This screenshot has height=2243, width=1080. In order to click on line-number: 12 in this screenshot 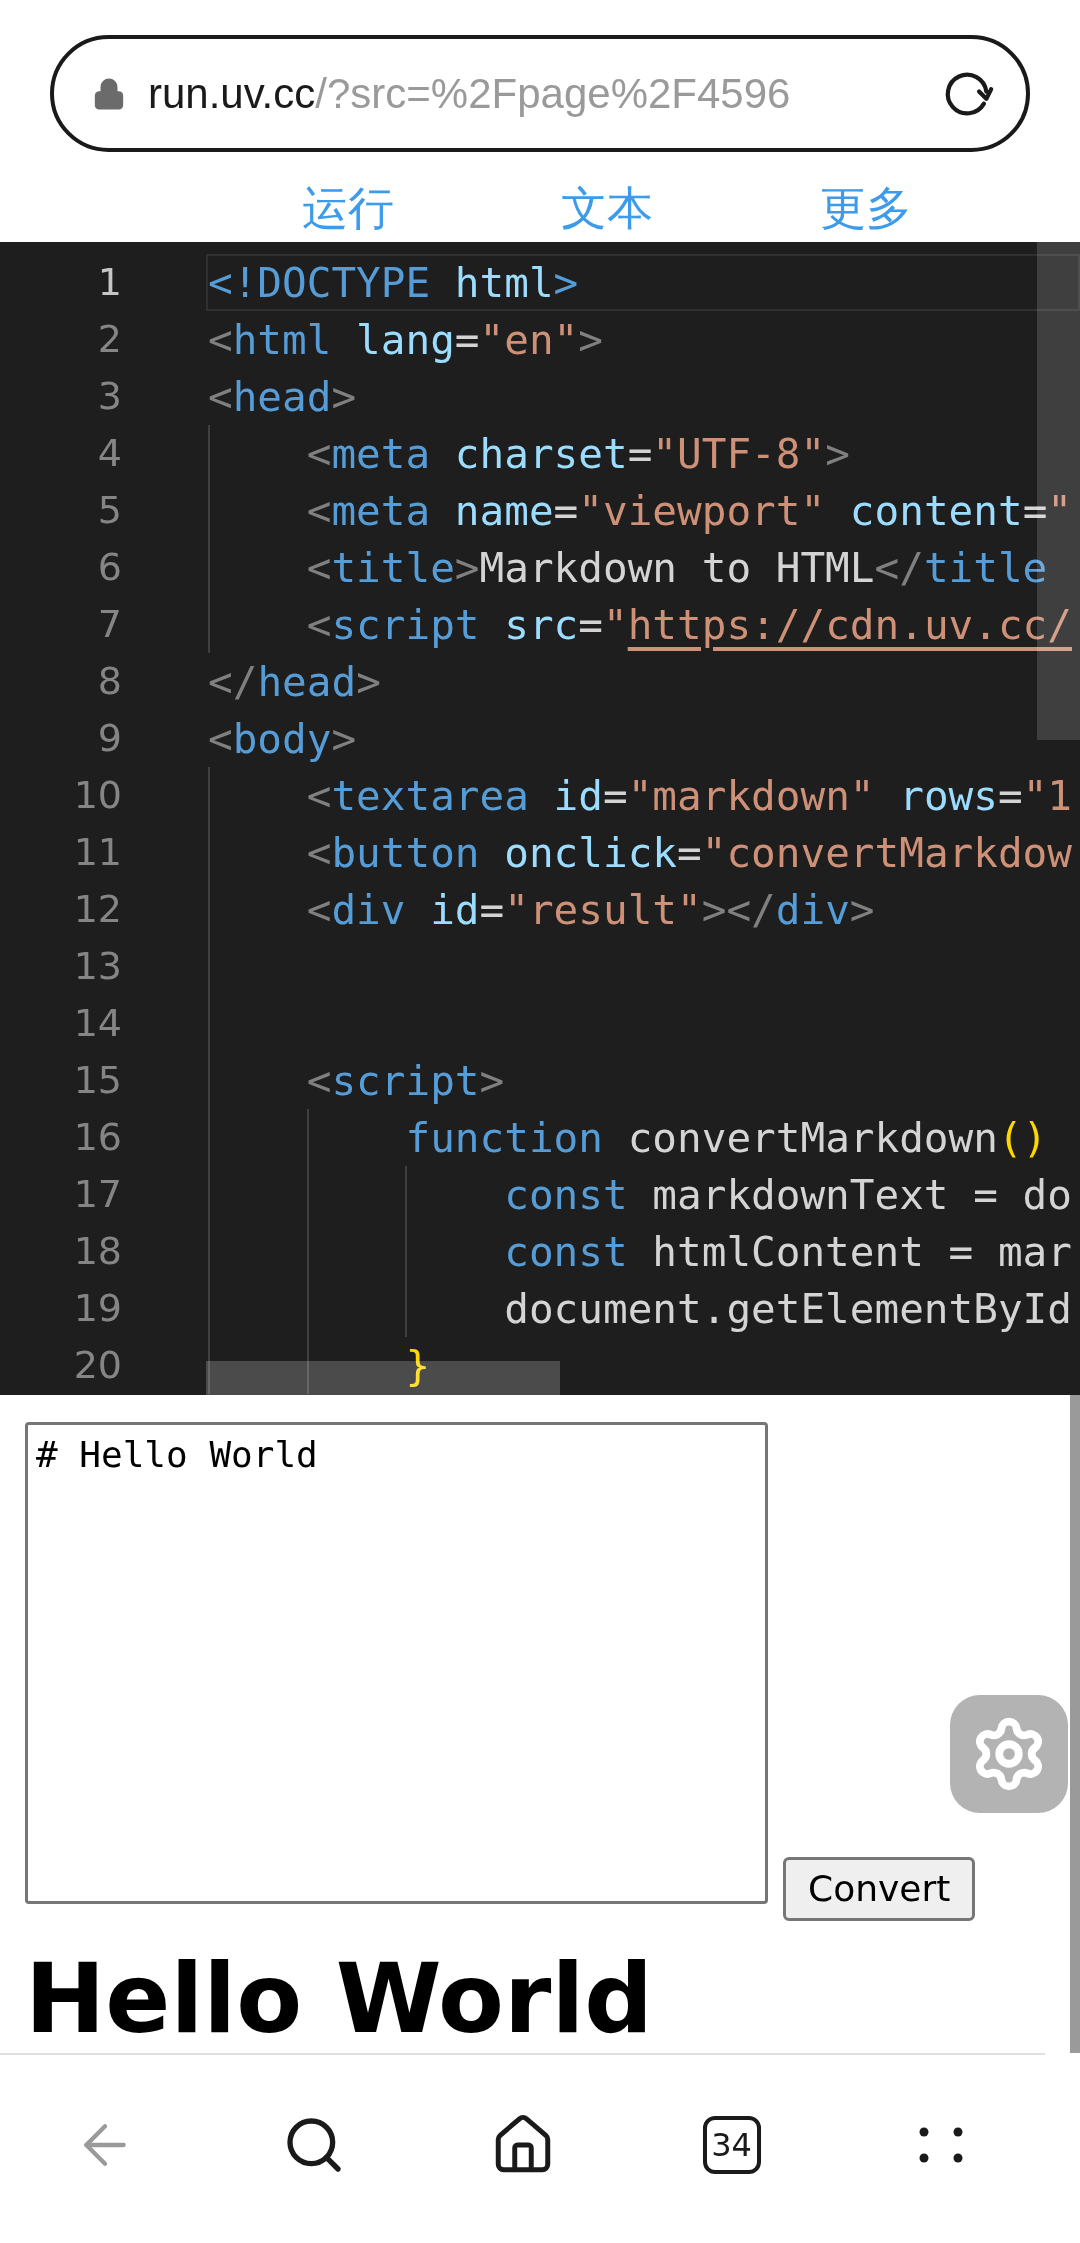, I will do `click(97, 909)`.